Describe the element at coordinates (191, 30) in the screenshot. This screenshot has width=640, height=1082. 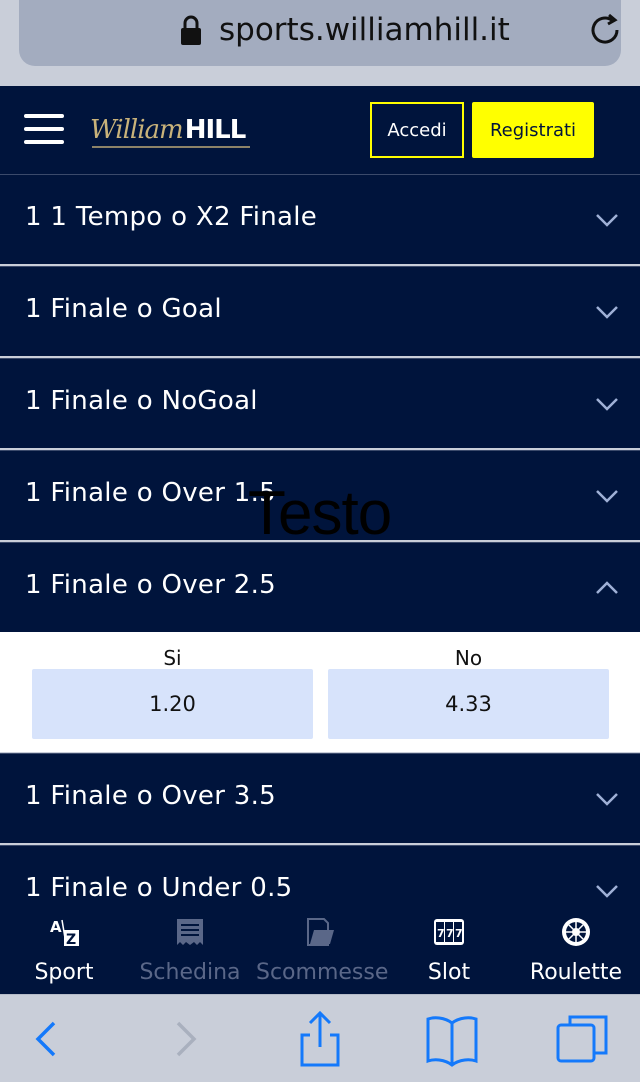
I see `lock-icon` at that location.